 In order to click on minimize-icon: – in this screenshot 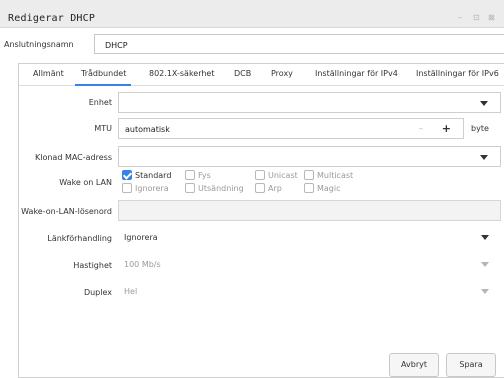, I will do `click(460, 18)`.